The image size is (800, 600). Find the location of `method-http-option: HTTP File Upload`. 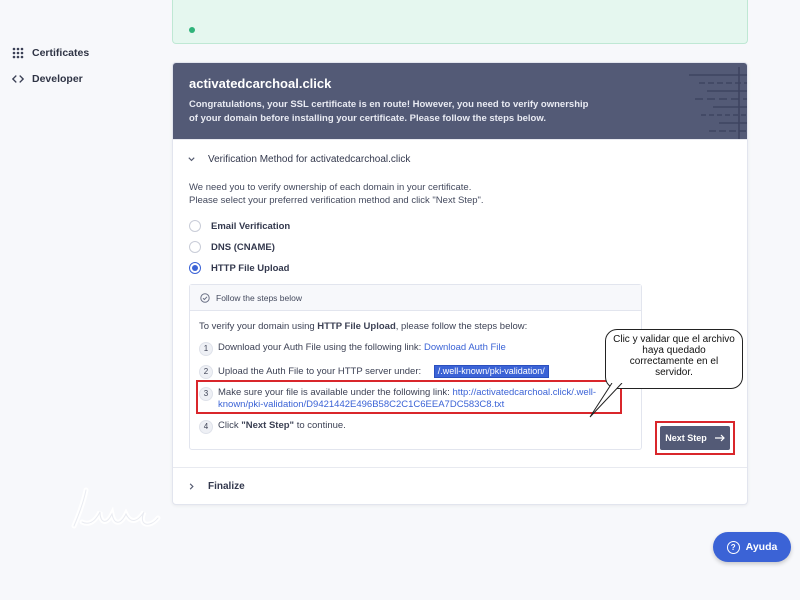

method-http-option: HTTP File Upload is located at coordinates (239, 268).